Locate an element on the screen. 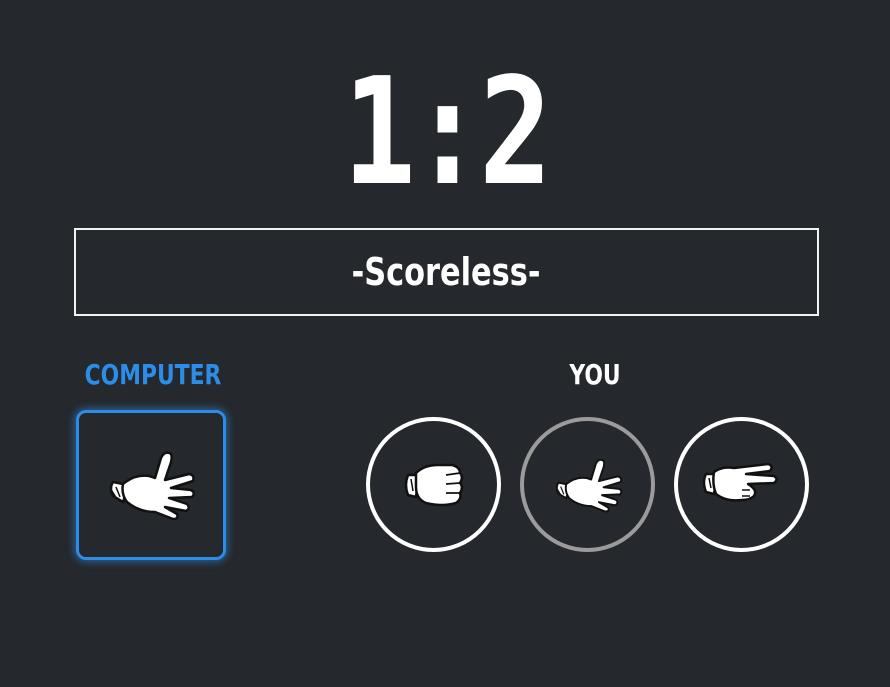 The image size is (890, 687). rock-fist-icon is located at coordinates (433, 484).